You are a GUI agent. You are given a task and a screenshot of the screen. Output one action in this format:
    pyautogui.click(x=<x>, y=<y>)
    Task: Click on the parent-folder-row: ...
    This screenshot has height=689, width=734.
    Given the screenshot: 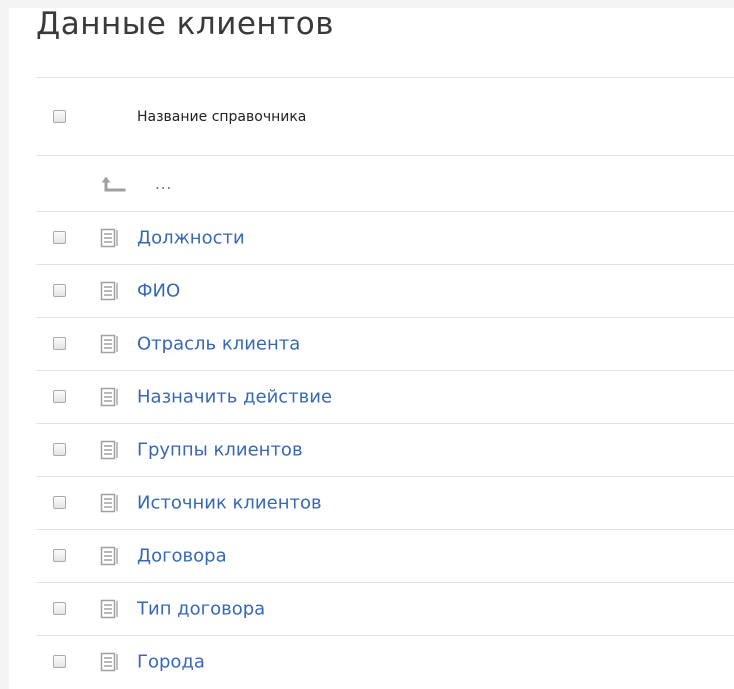 What is the action you would take?
    pyautogui.click(x=385, y=183)
    